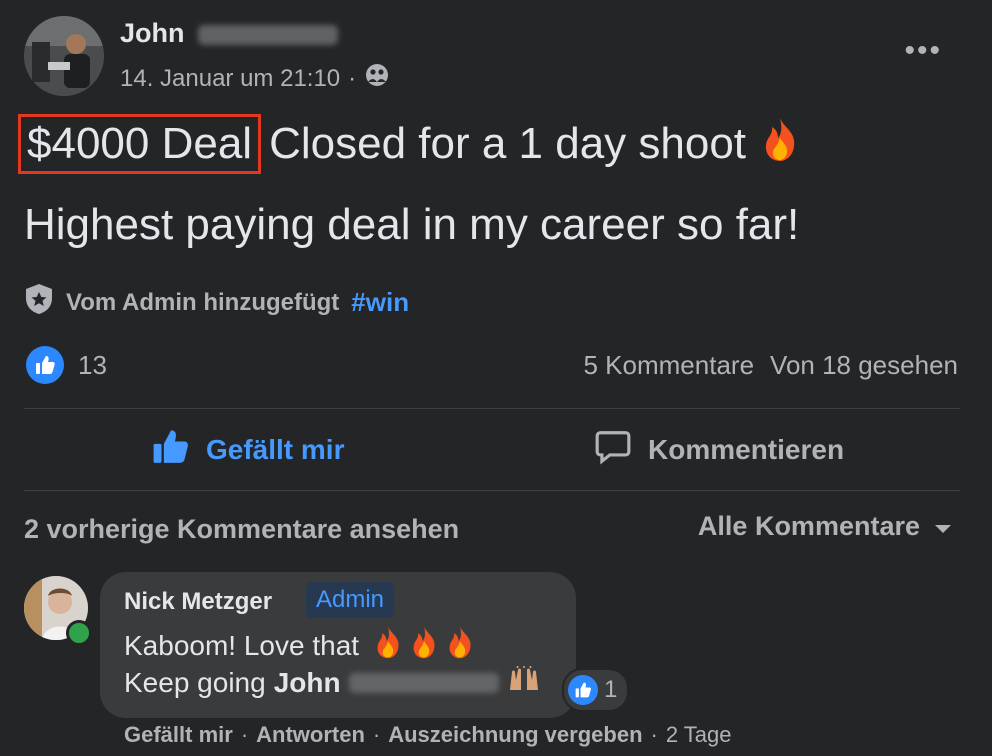  I want to click on post-line-1-rest: Closed for a 1 day shoot, so click(508, 143).